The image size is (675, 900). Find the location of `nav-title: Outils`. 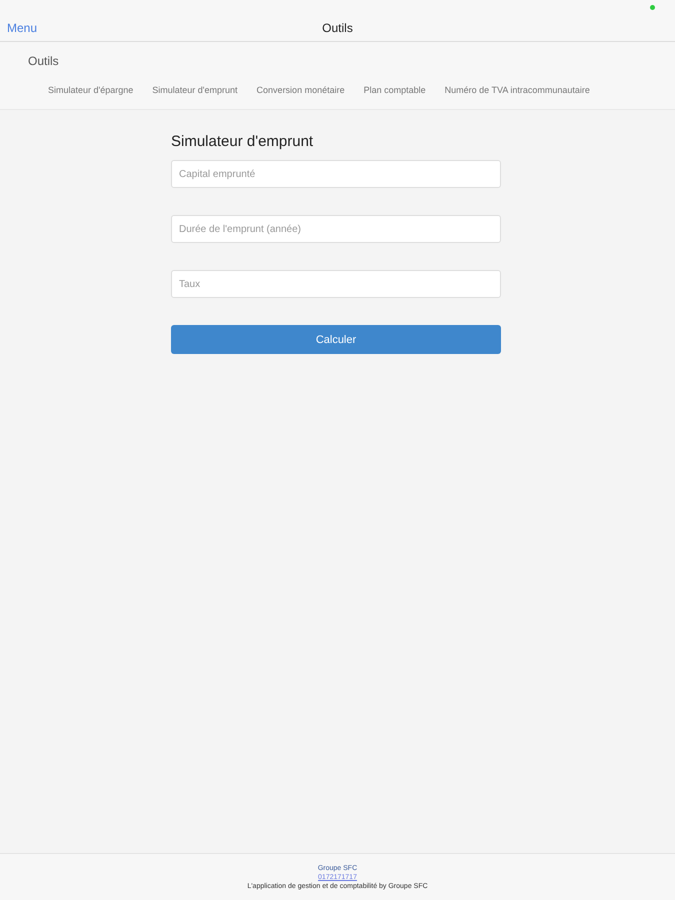

nav-title: Outils is located at coordinates (337, 27).